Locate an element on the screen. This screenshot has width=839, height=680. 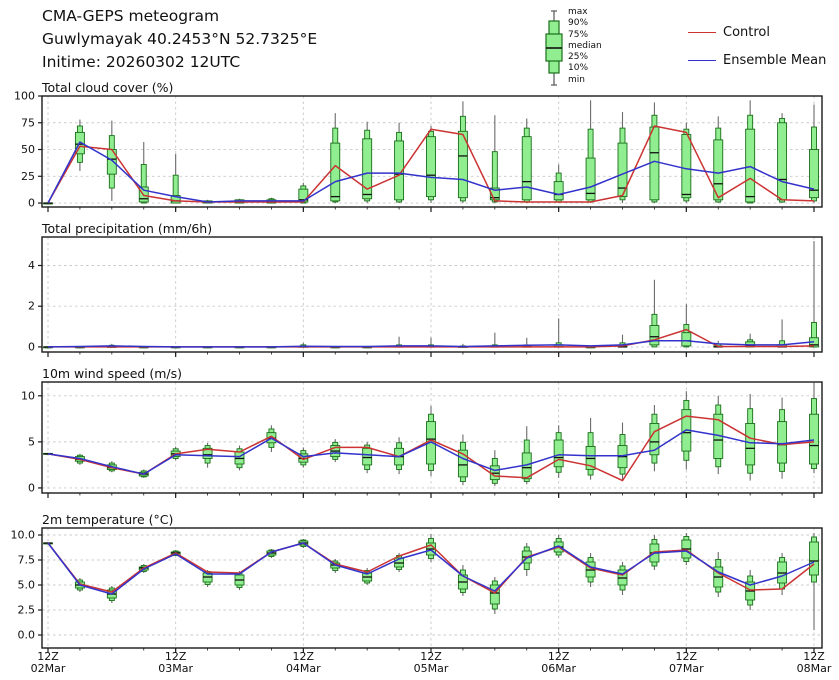
y-tick-label: 75 is located at coordinates (28, 122).